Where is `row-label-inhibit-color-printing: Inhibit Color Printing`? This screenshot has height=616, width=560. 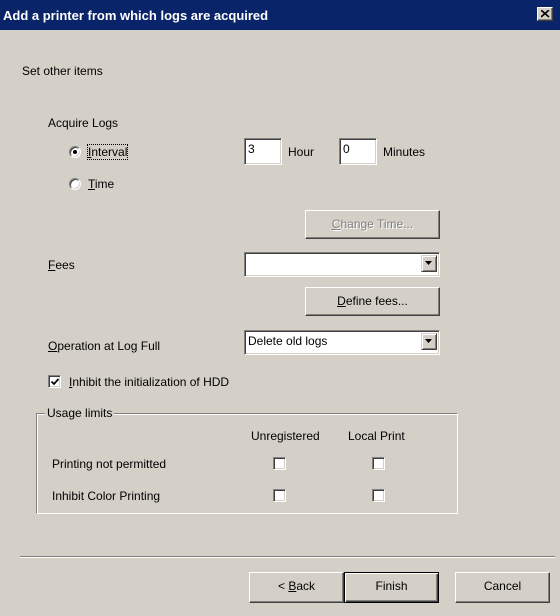 row-label-inhibit-color-printing: Inhibit Color Printing is located at coordinates (106, 496).